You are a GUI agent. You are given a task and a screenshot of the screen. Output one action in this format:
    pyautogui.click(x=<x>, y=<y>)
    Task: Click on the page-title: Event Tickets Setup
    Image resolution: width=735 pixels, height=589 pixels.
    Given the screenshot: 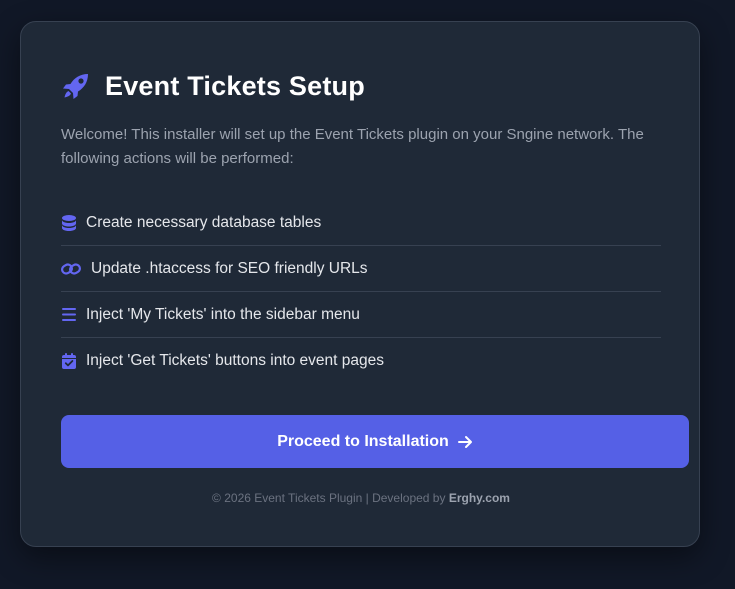 What is the action you would take?
    pyautogui.click(x=235, y=85)
    